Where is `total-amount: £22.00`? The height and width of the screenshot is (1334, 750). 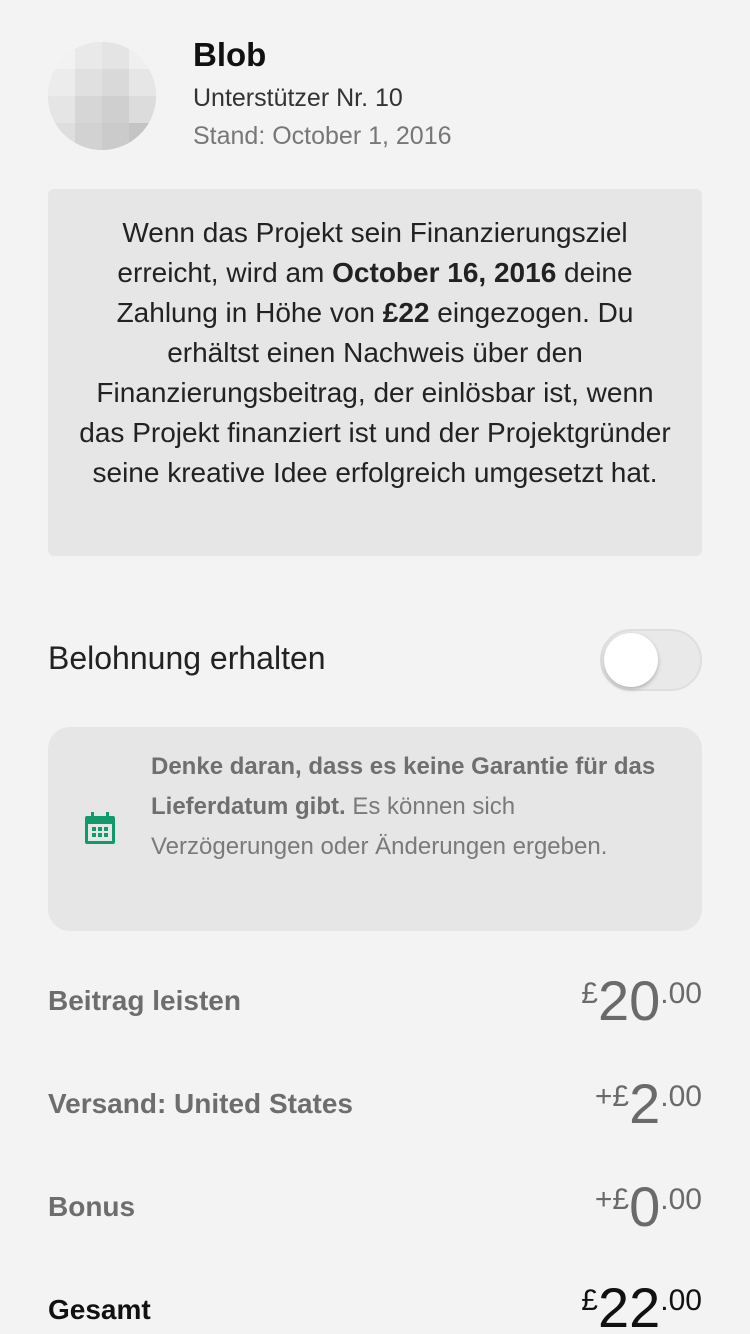
total-amount: £22.00 is located at coordinates (641, 1307).